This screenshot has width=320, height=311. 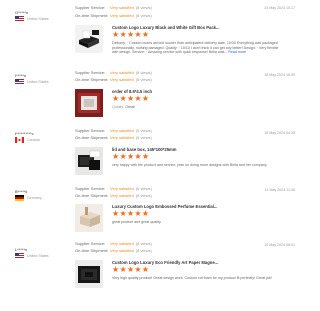 I want to click on shipment-rating: On-time Shipment: Very satisfied (6 views), so click(x=113, y=195).